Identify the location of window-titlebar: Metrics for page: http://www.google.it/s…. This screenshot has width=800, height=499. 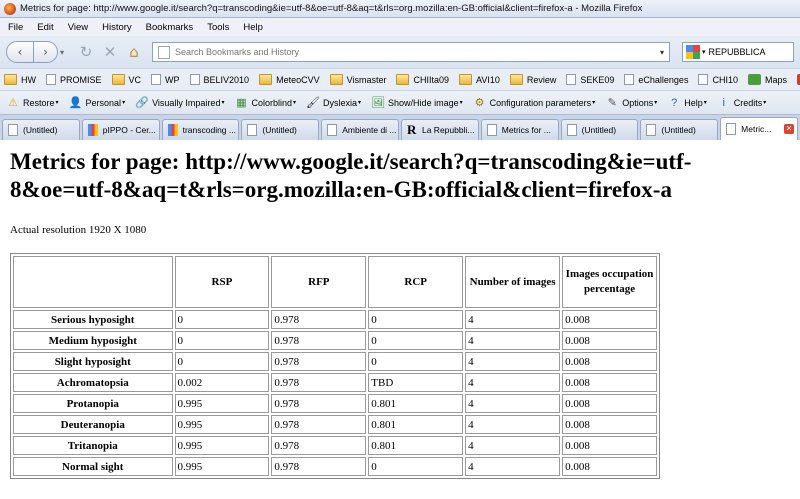
(400, 9).